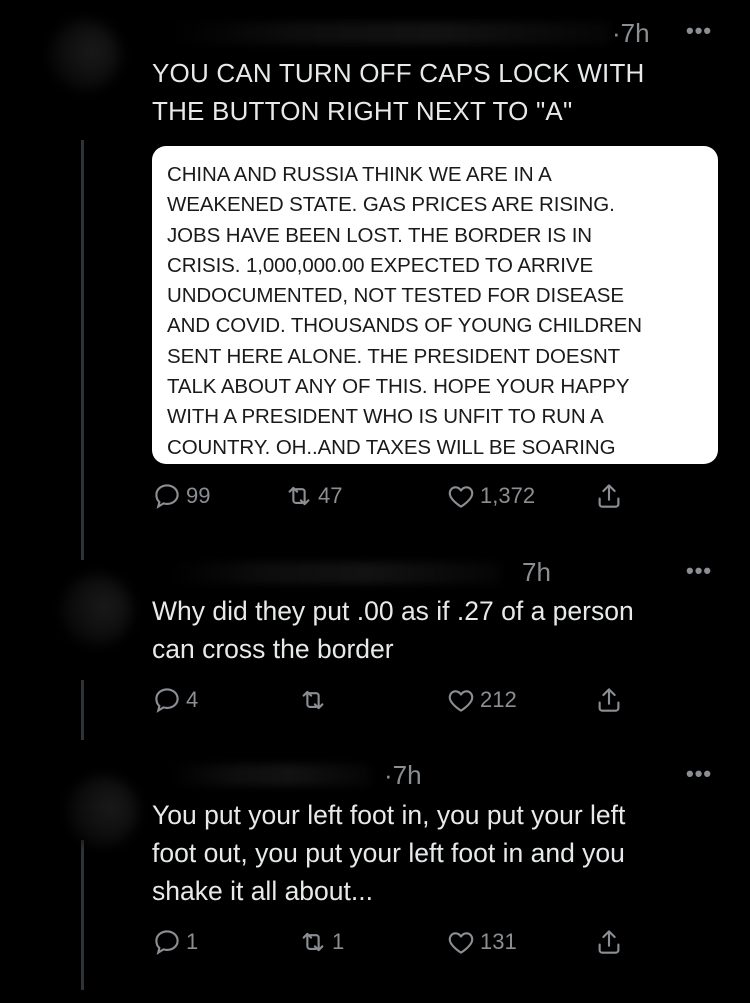  I want to click on tweet-actions: 4 212, so click(402, 700).